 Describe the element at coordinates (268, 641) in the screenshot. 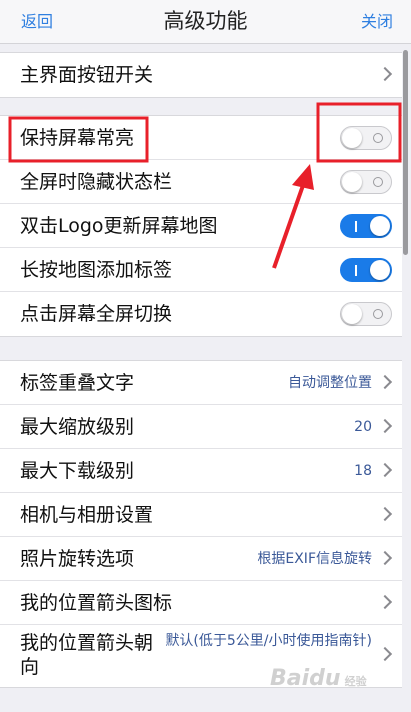

I see `row-value: 默认(低于5公里/小时使用指南针)` at that location.